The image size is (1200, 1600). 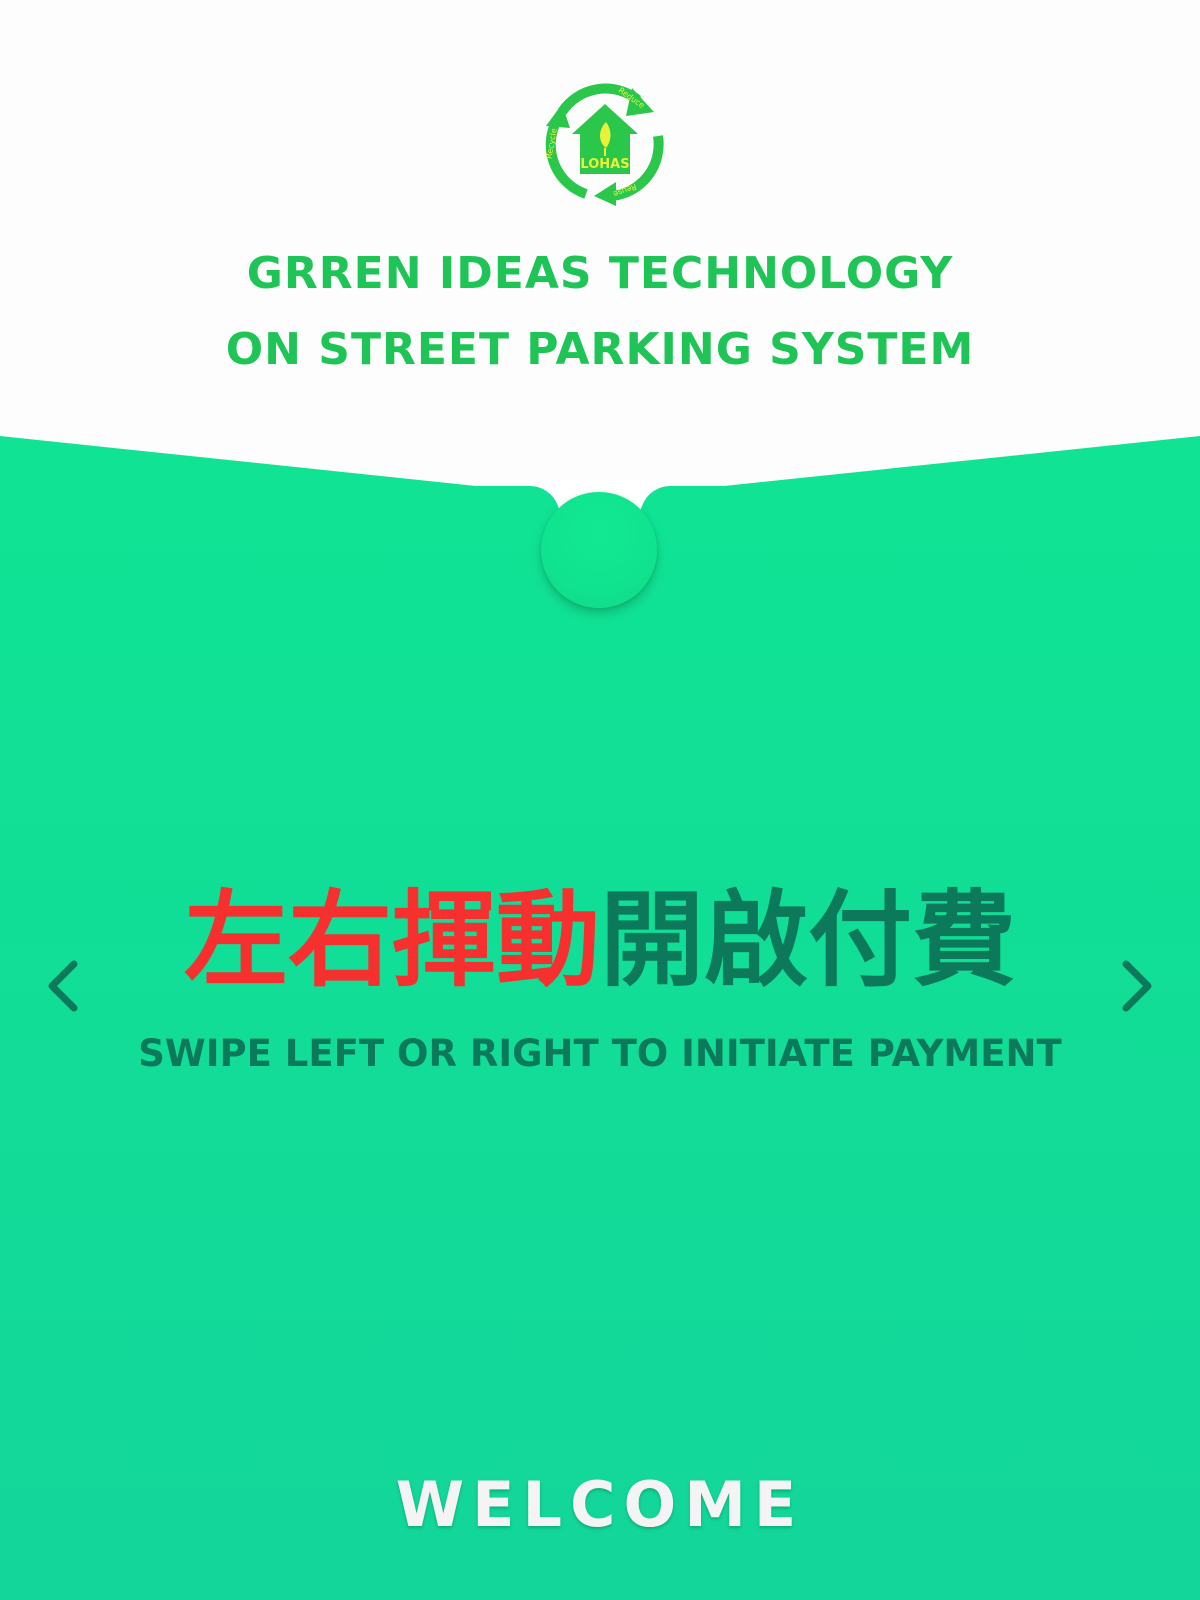 What do you see at coordinates (391, 940) in the screenshot?
I see `headline-red-part: 左右揮動` at bounding box center [391, 940].